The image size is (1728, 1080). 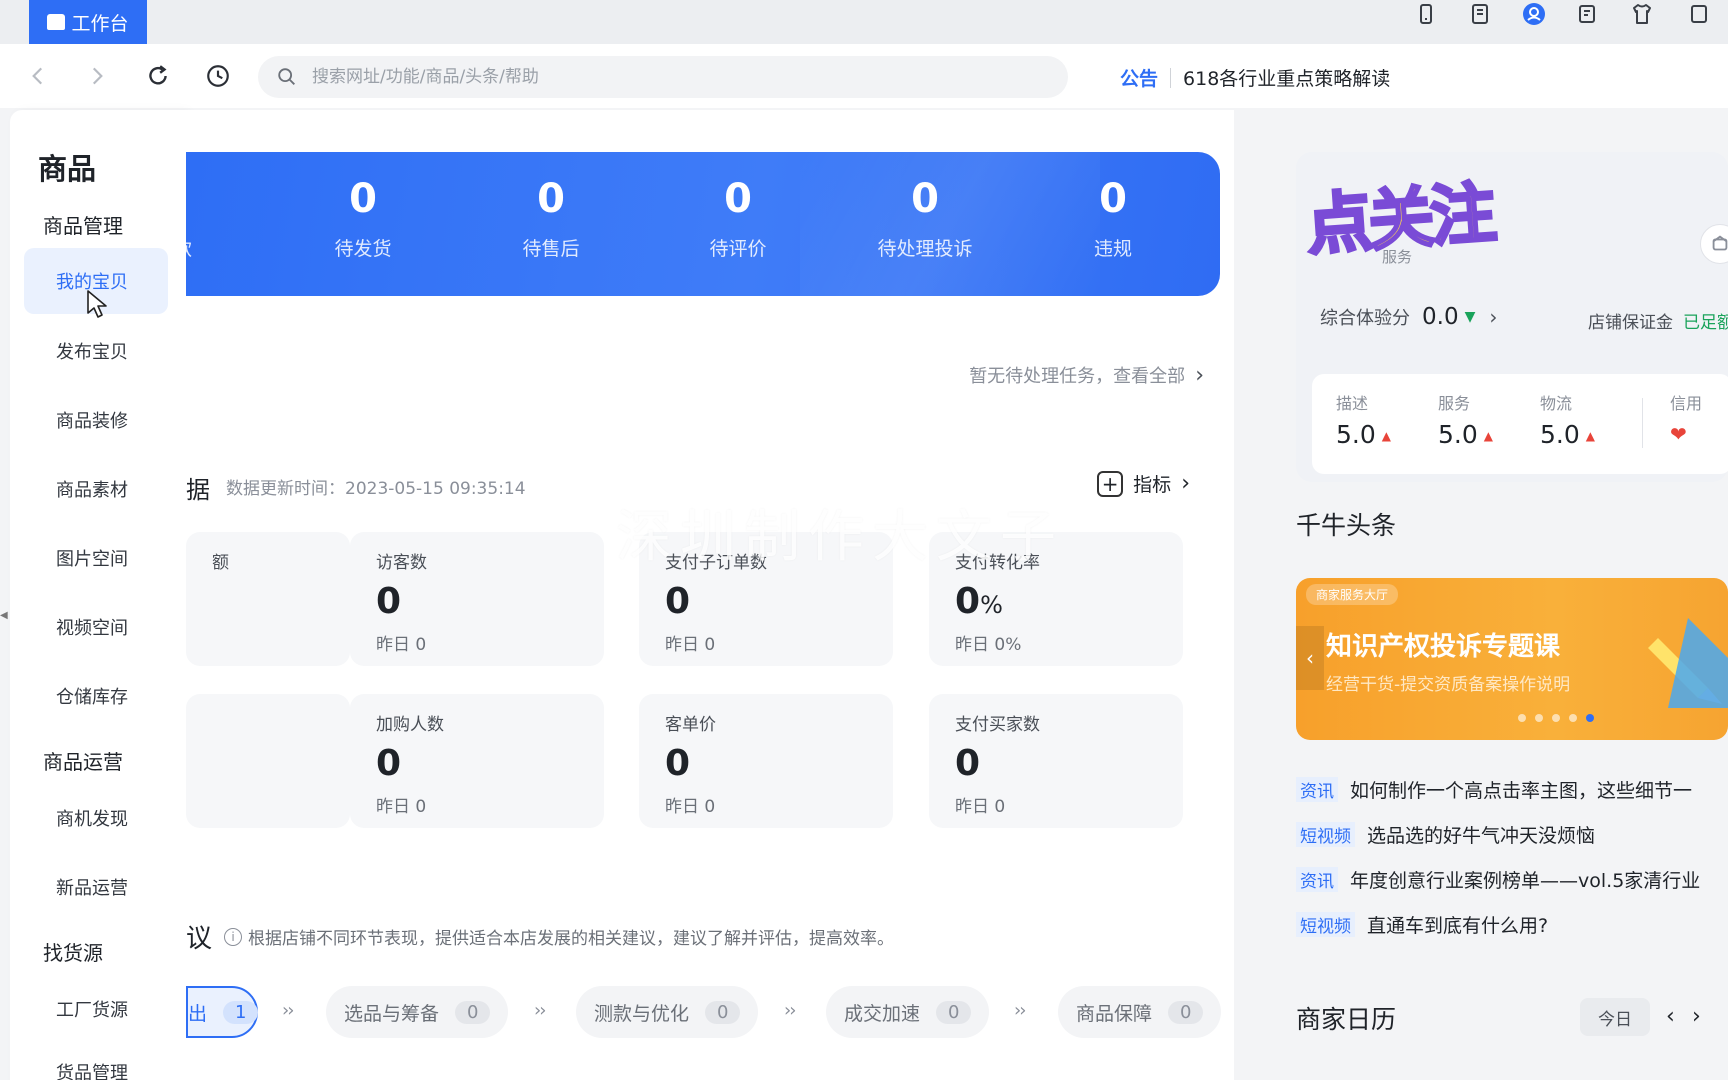 I want to click on metric-card, so click(x=268, y=761).